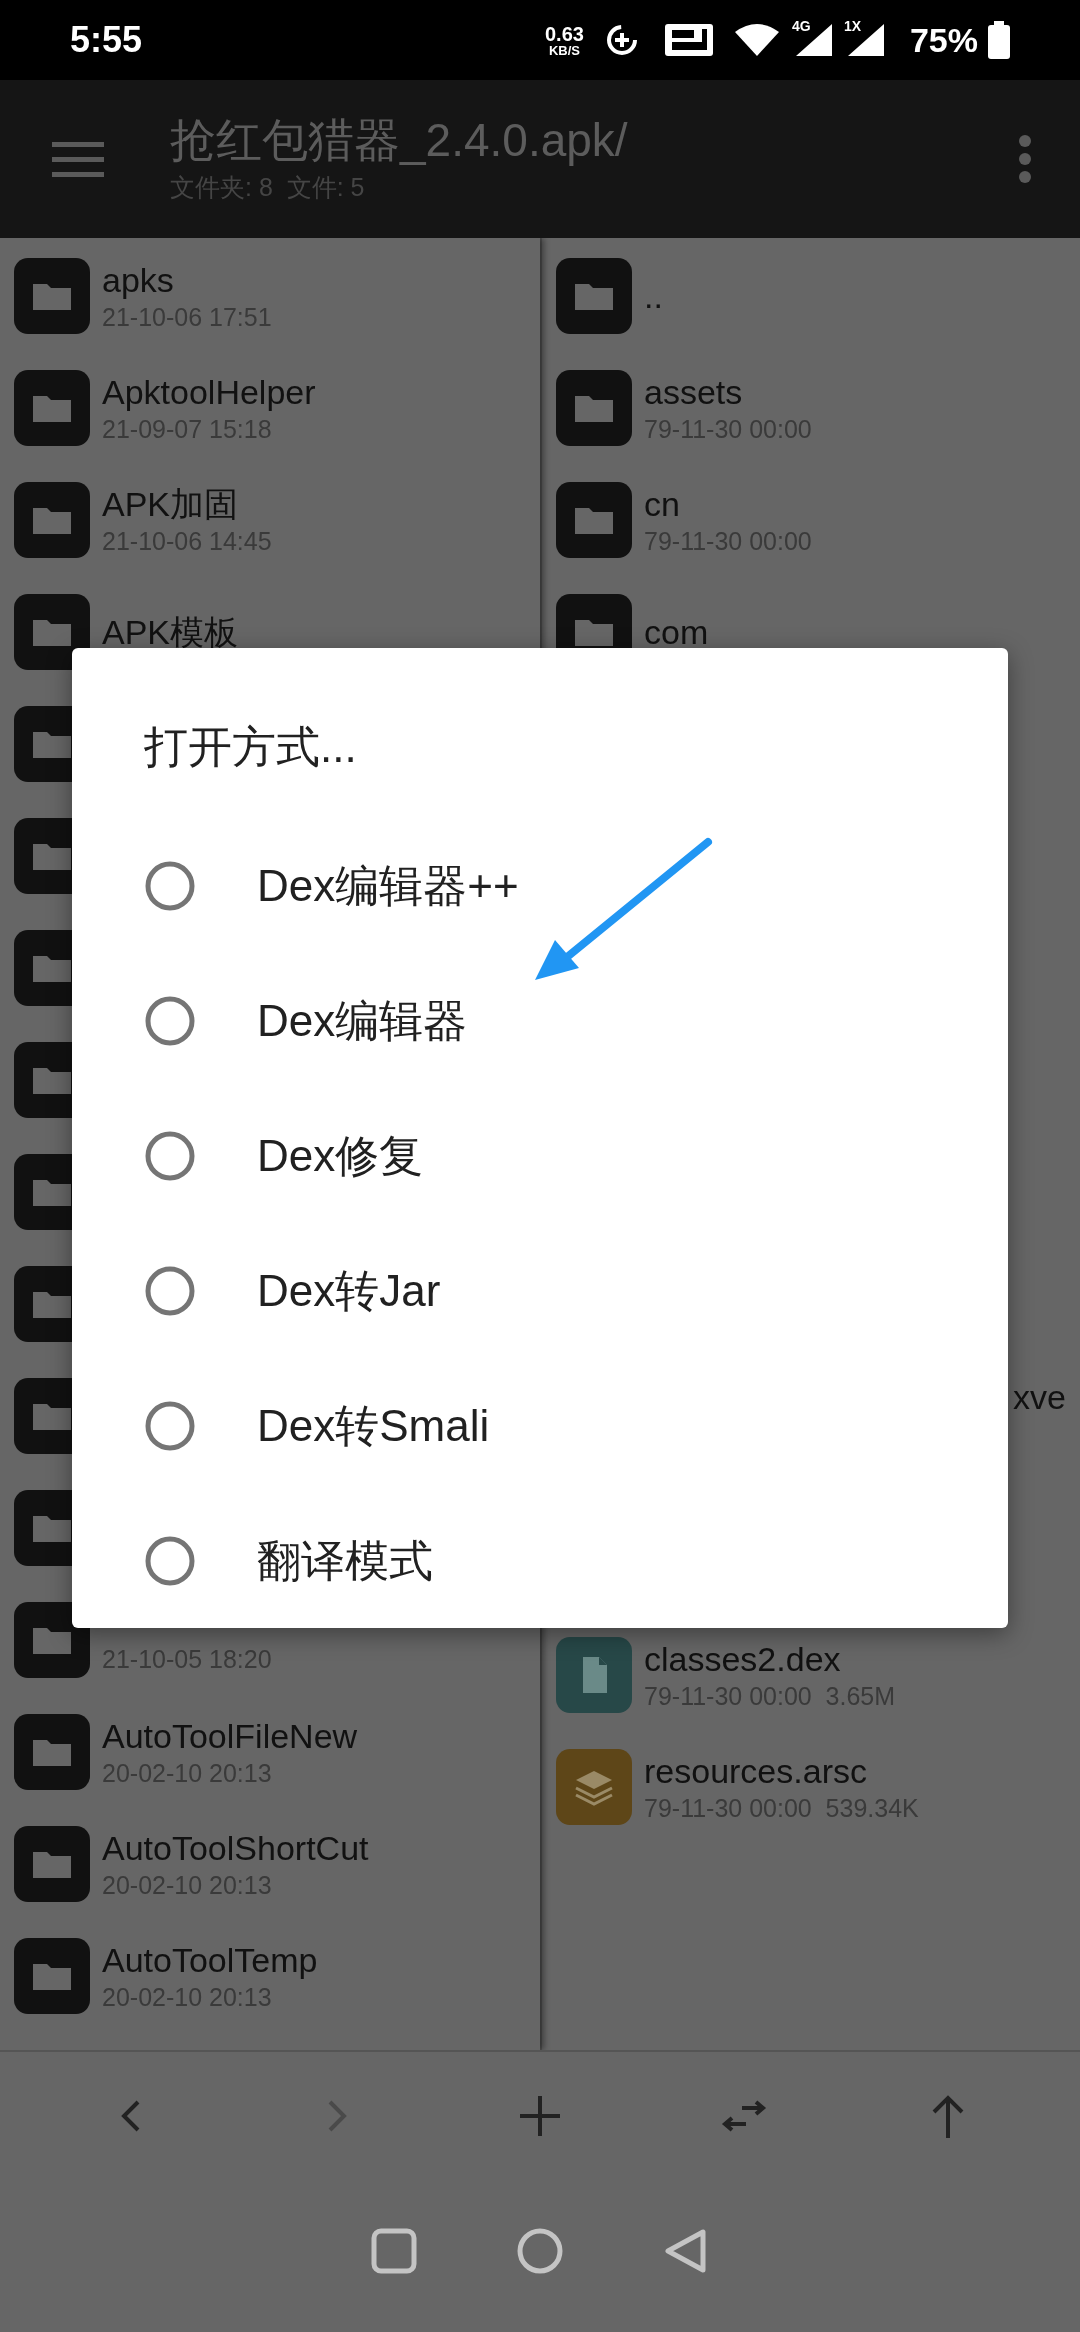 This screenshot has width=1080, height=2332. Describe the element at coordinates (540, 1290) in the screenshot. I see `open-with-option: Dex转Jar` at that location.